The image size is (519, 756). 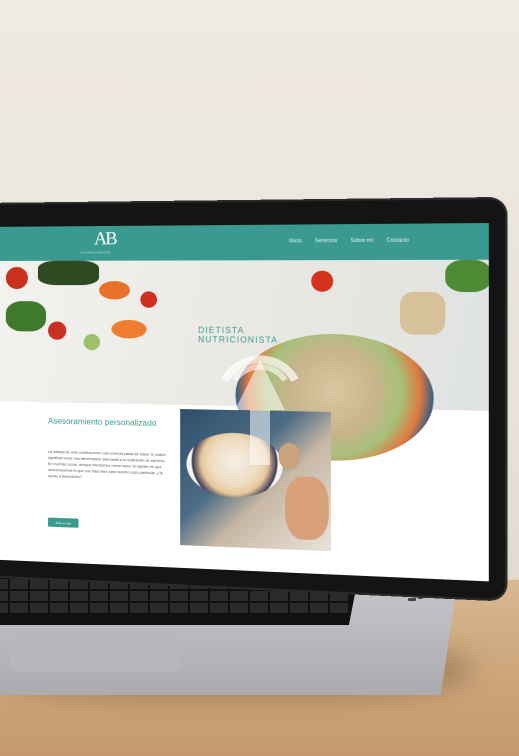 What do you see at coordinates (326, 241) in the screenshot?
I see `nav-item-servicios: Servicios` at bounding box center [326, 241].